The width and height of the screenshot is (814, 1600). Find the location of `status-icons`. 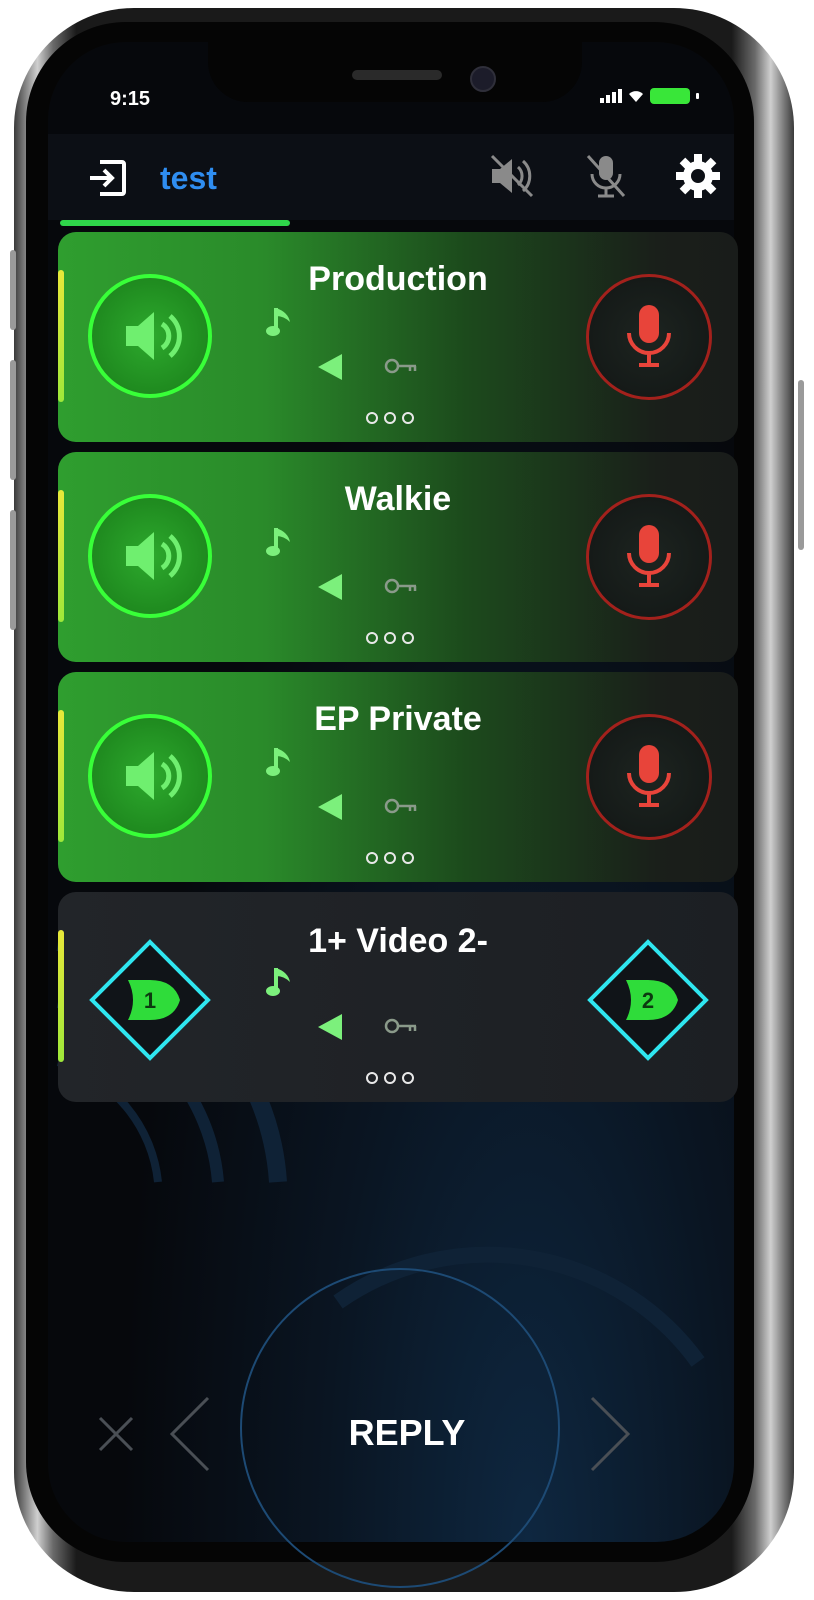

status-icons is located at coordinates (649, 96).